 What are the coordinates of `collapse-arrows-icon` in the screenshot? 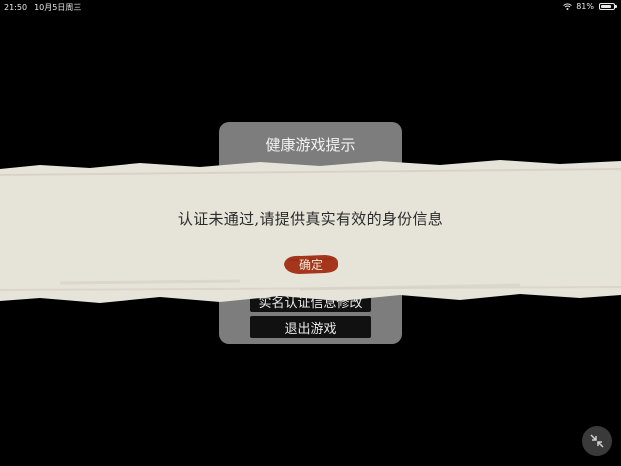 It's located at (597, 441).